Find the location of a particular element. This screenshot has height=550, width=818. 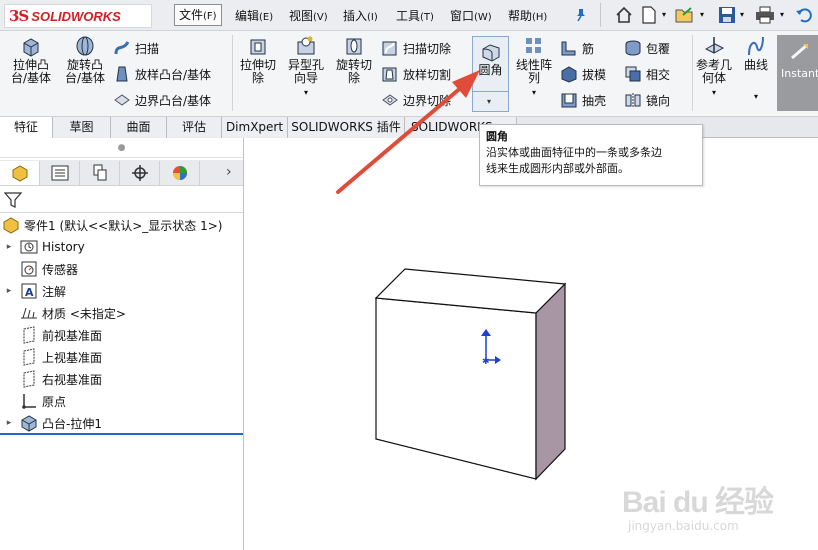

menu-file-key: (F) is located at coordinates (210, 16).